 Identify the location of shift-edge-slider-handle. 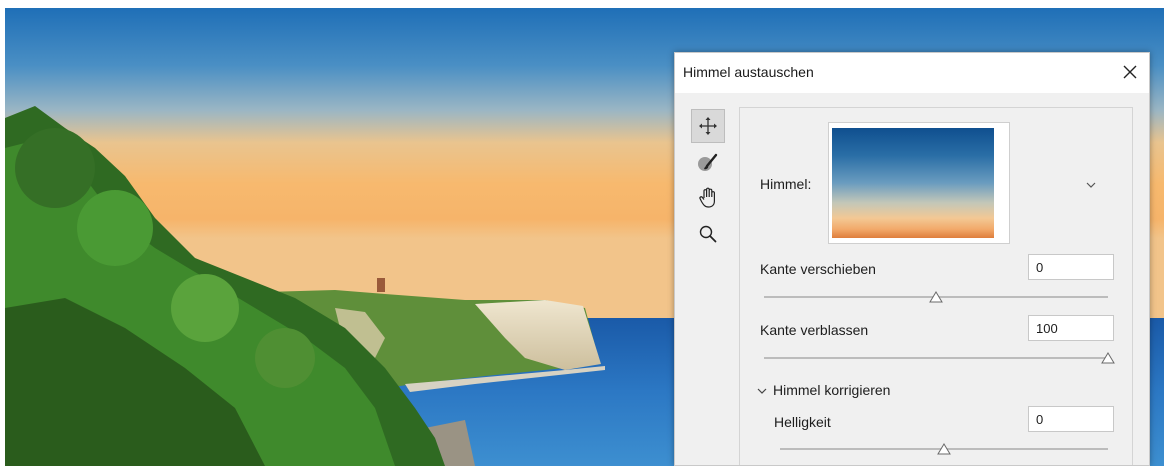
(936, 297).